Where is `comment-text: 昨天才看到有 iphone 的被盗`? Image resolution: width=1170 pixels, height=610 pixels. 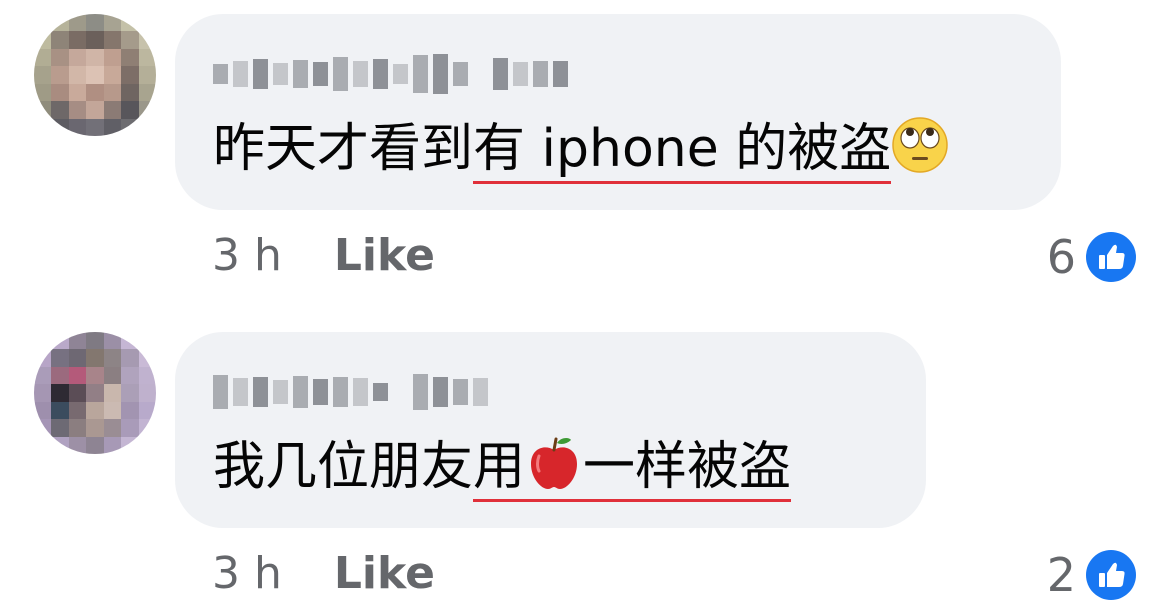
comment-text: 昨天才看到有 iphone 的被盗 is located at coordinates (581, 150).